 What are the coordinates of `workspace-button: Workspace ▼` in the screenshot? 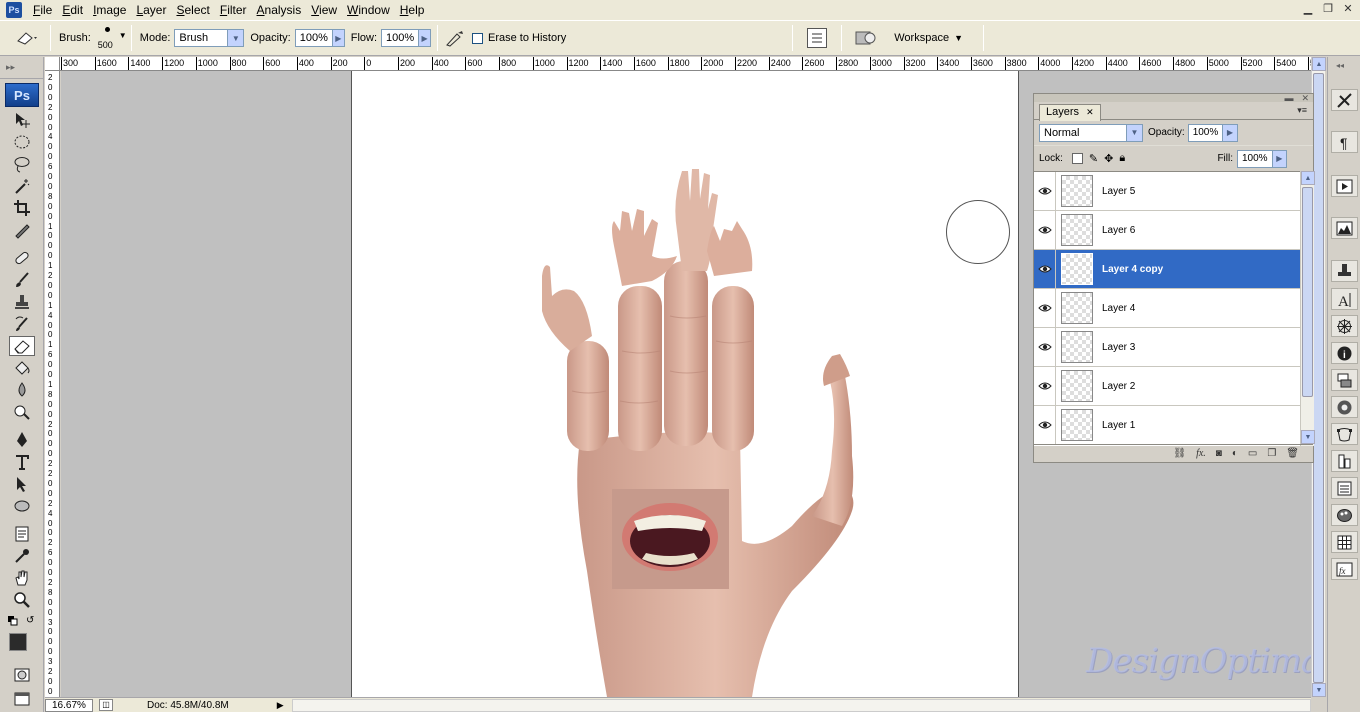 It's located at (928, 38).